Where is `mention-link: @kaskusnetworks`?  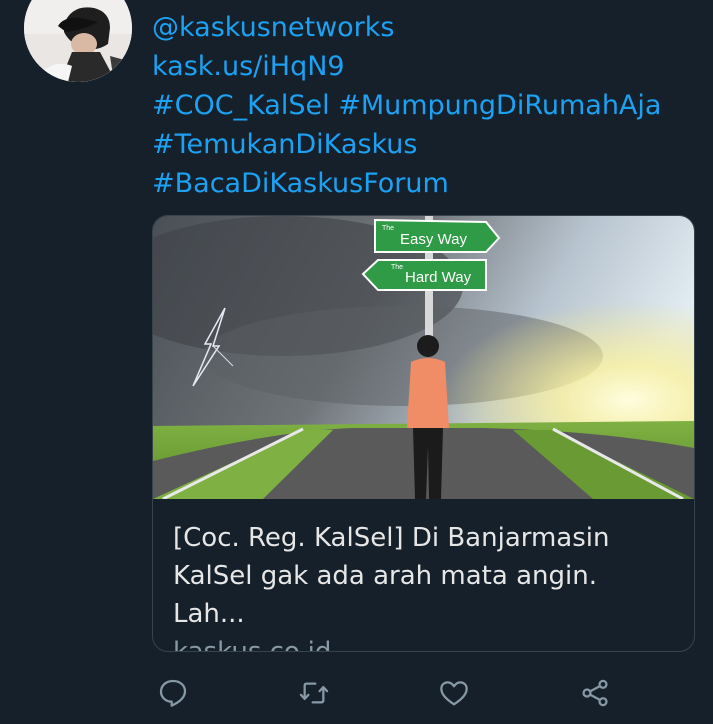
mention-link: @kaskusnetworks is located at coordinates (424, 27).